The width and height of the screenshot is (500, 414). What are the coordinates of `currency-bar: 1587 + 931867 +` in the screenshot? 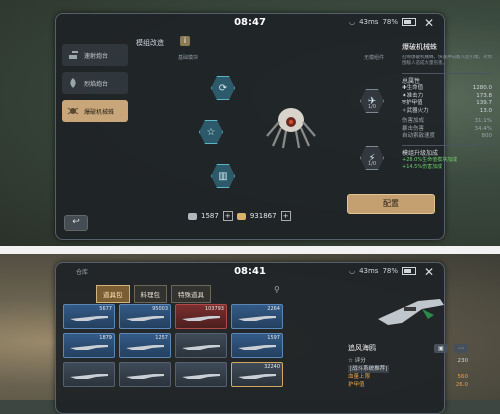 It's located at (239, 216).